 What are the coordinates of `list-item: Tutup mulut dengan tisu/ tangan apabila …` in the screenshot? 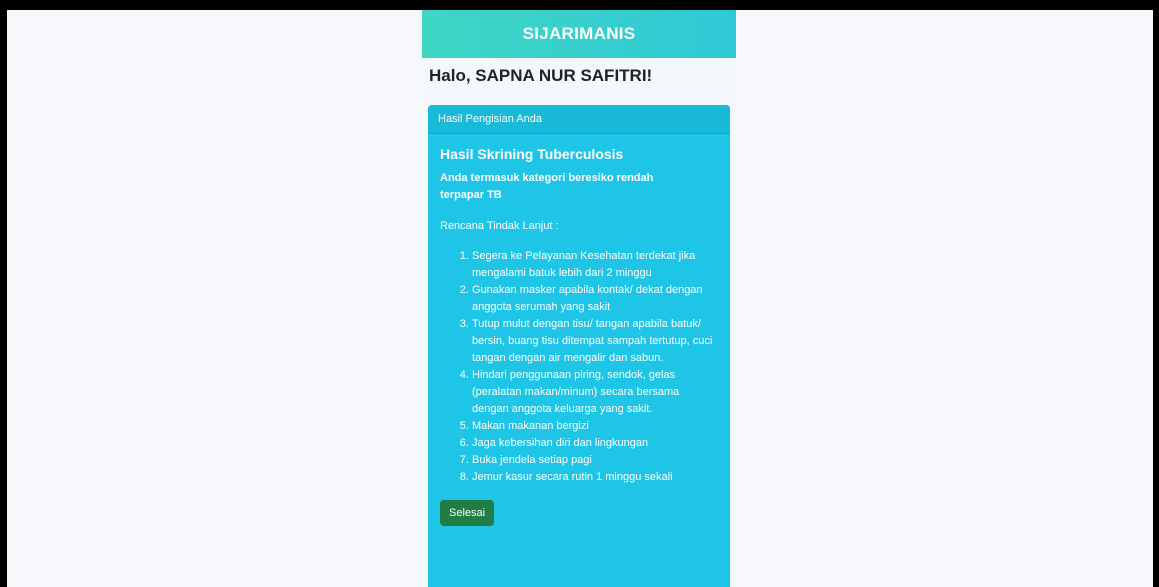 It's located at (595, 341).